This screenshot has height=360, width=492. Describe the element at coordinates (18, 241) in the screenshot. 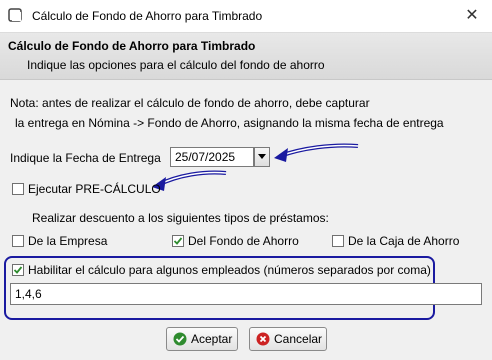

I see `loan-empresa-checkbox` at that location.